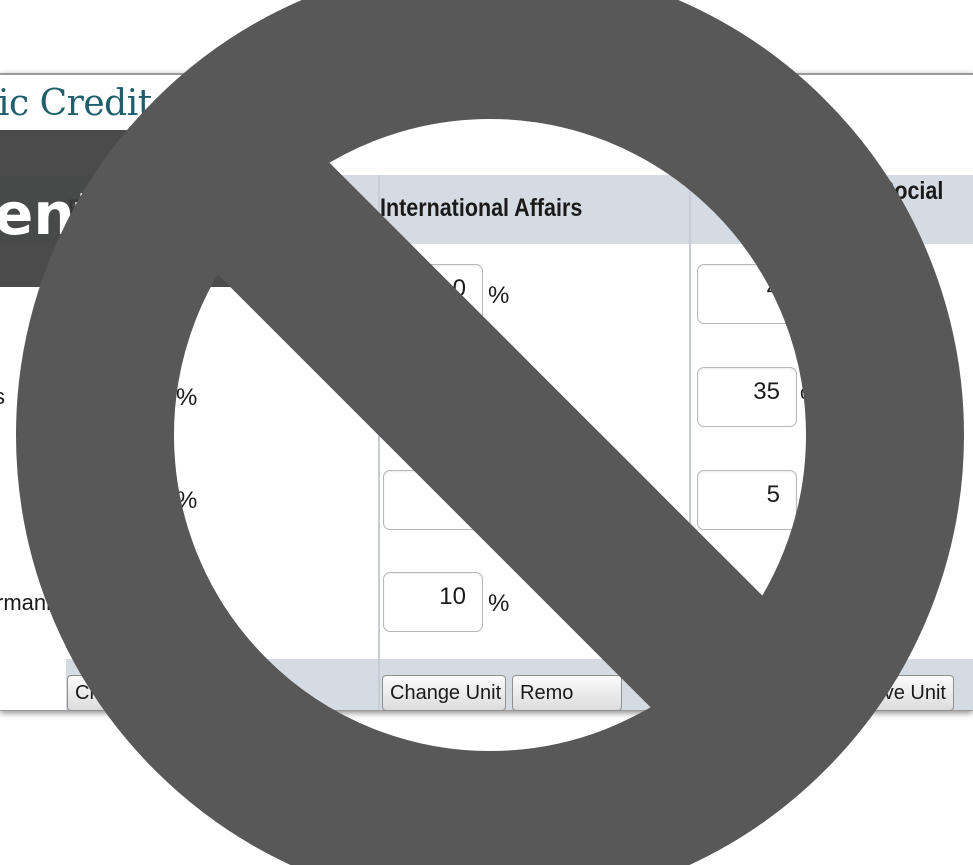 This screenshot has width=973, height=865. What do you see at coordinates (2, 397) in the screenshot?
I see `row-label: s` at bounding box center [2, 397].